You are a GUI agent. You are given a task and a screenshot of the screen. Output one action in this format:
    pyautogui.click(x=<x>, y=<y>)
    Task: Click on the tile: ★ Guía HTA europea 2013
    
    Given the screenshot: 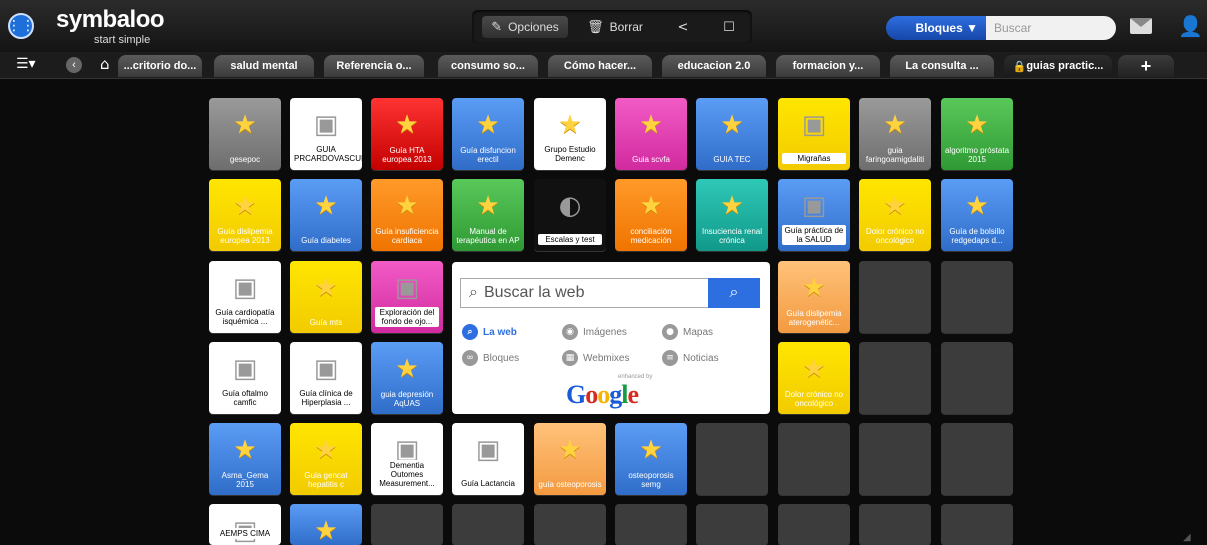 What is the action you would take?
    pyautogui.click(x=407, y=134)
    